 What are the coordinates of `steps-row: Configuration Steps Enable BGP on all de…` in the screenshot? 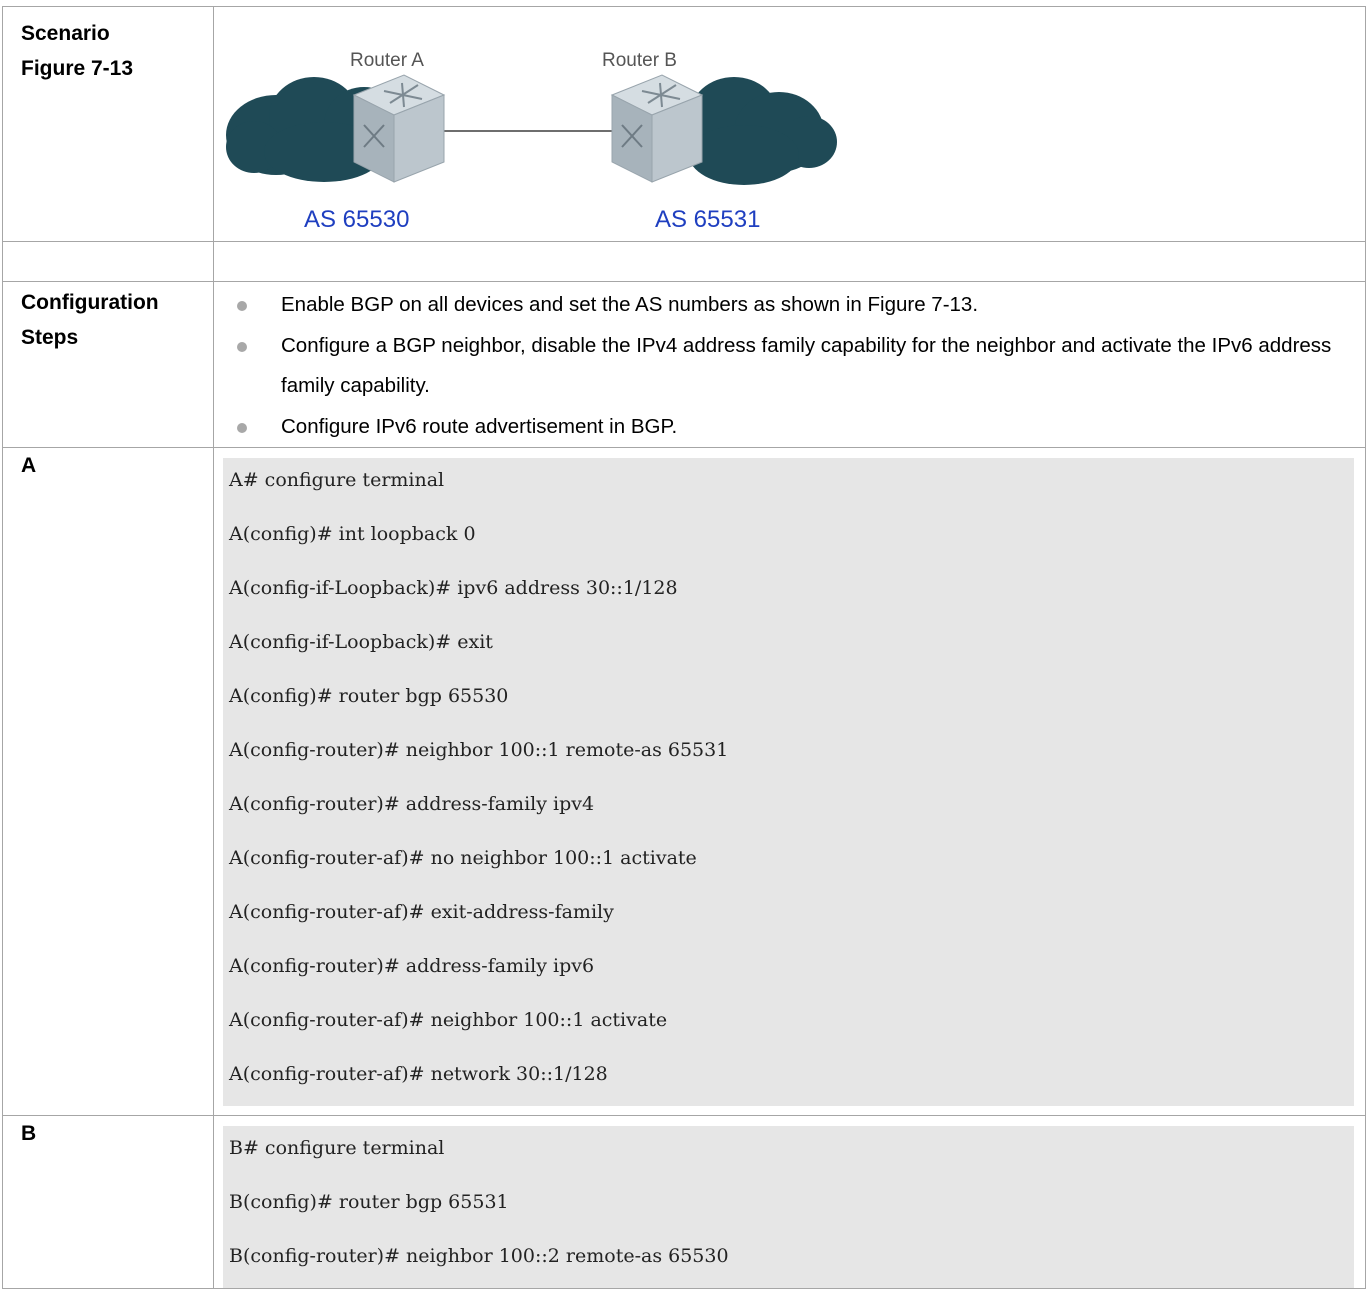 It's located at (684, 364).